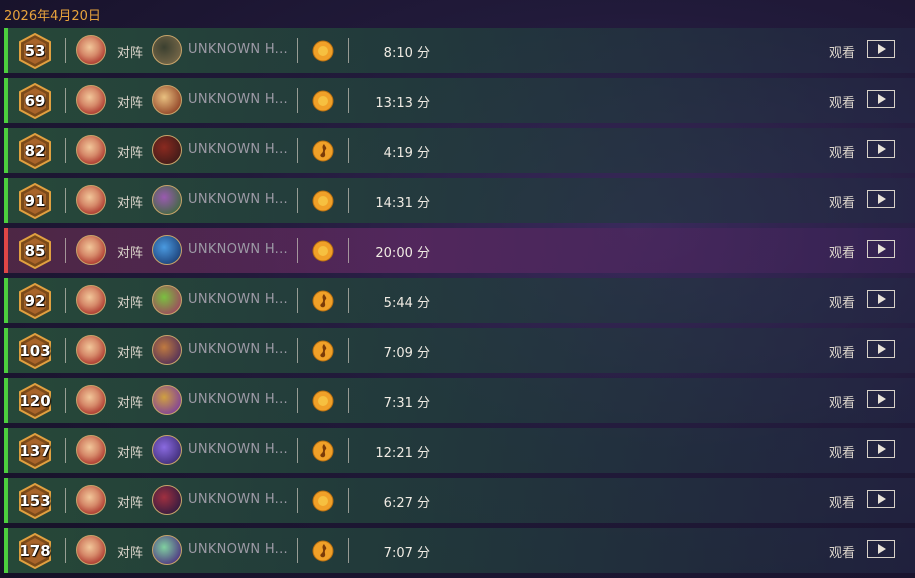 This screenshot has height=578, width=915. I want to click on rating-badge: 92, so click(35, 301).